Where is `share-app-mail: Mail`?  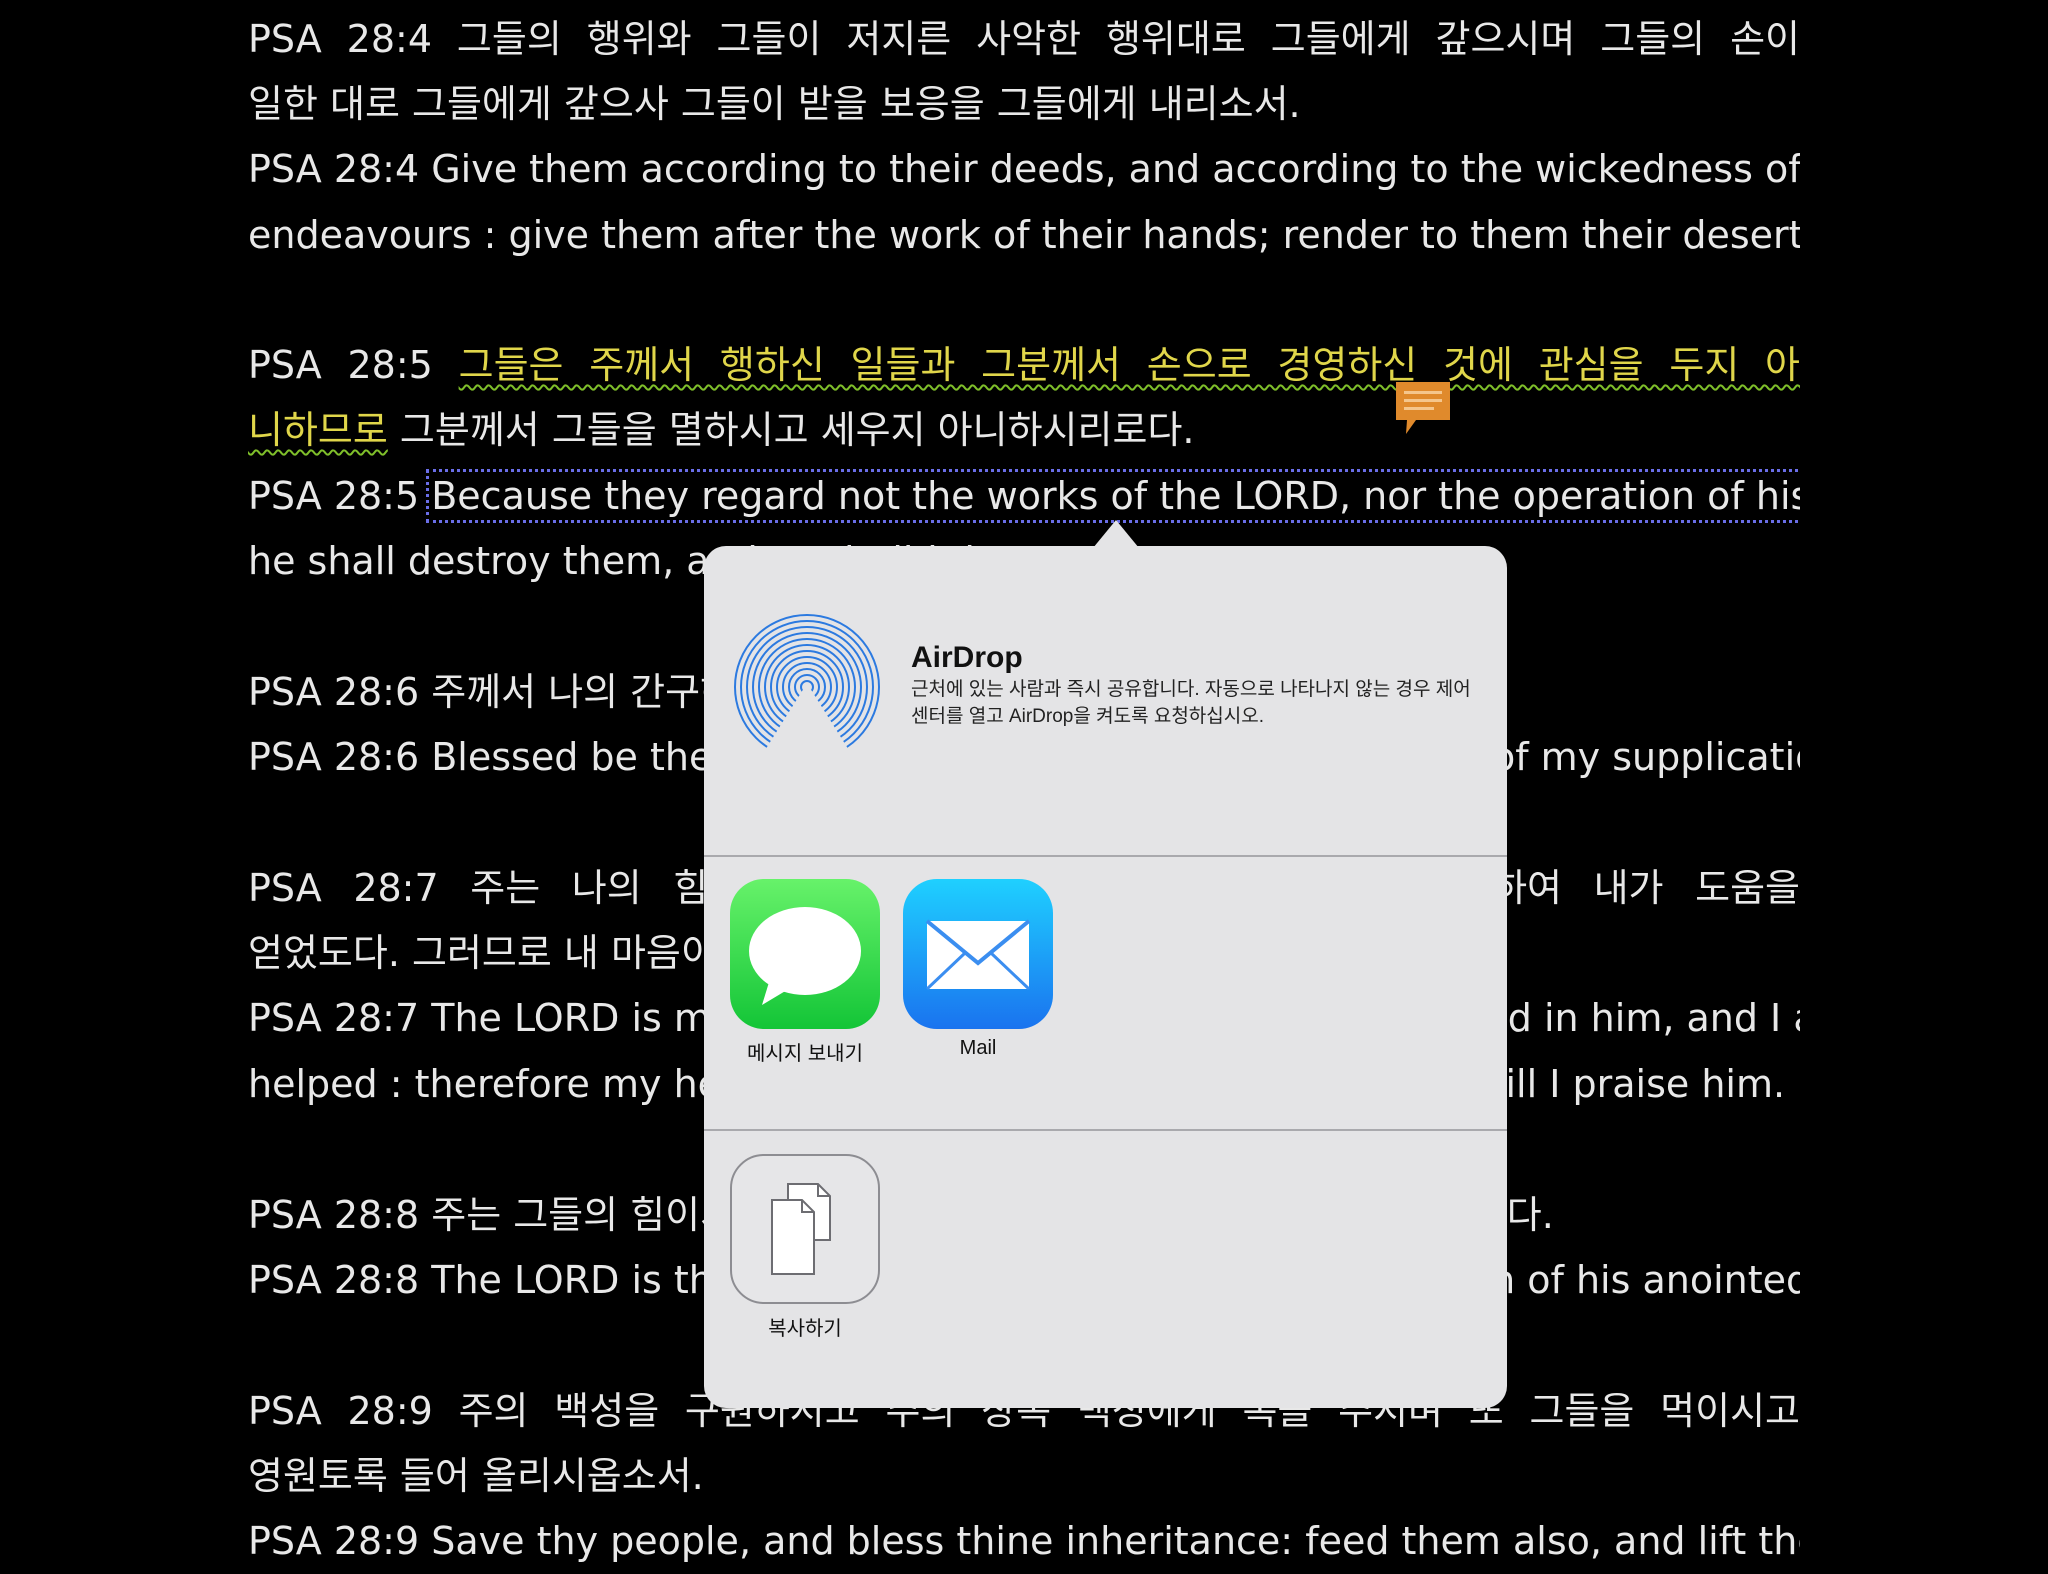 share-app-mail: Mail is located at coordinates (978, 969).